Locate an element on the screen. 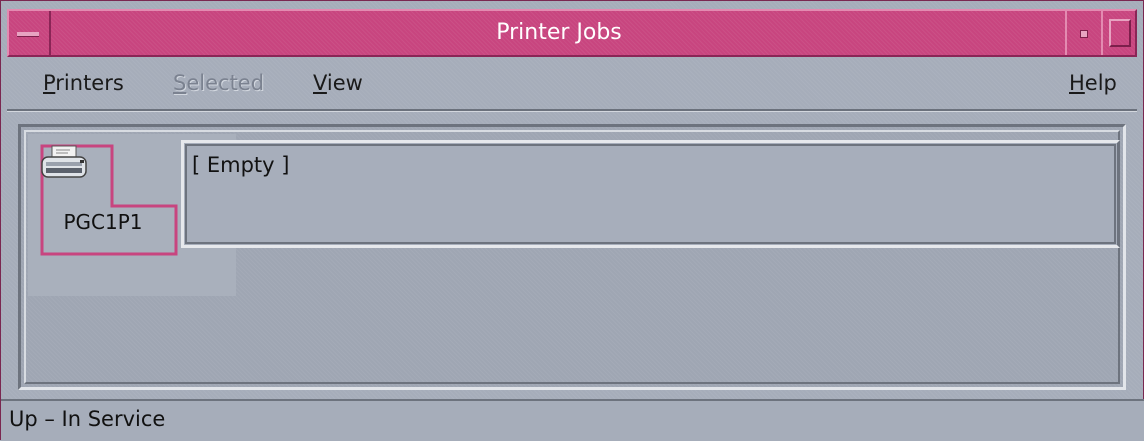 The image size is (1144, 441). menu-view-mnemonic: V is located at coordinates (320, 83).